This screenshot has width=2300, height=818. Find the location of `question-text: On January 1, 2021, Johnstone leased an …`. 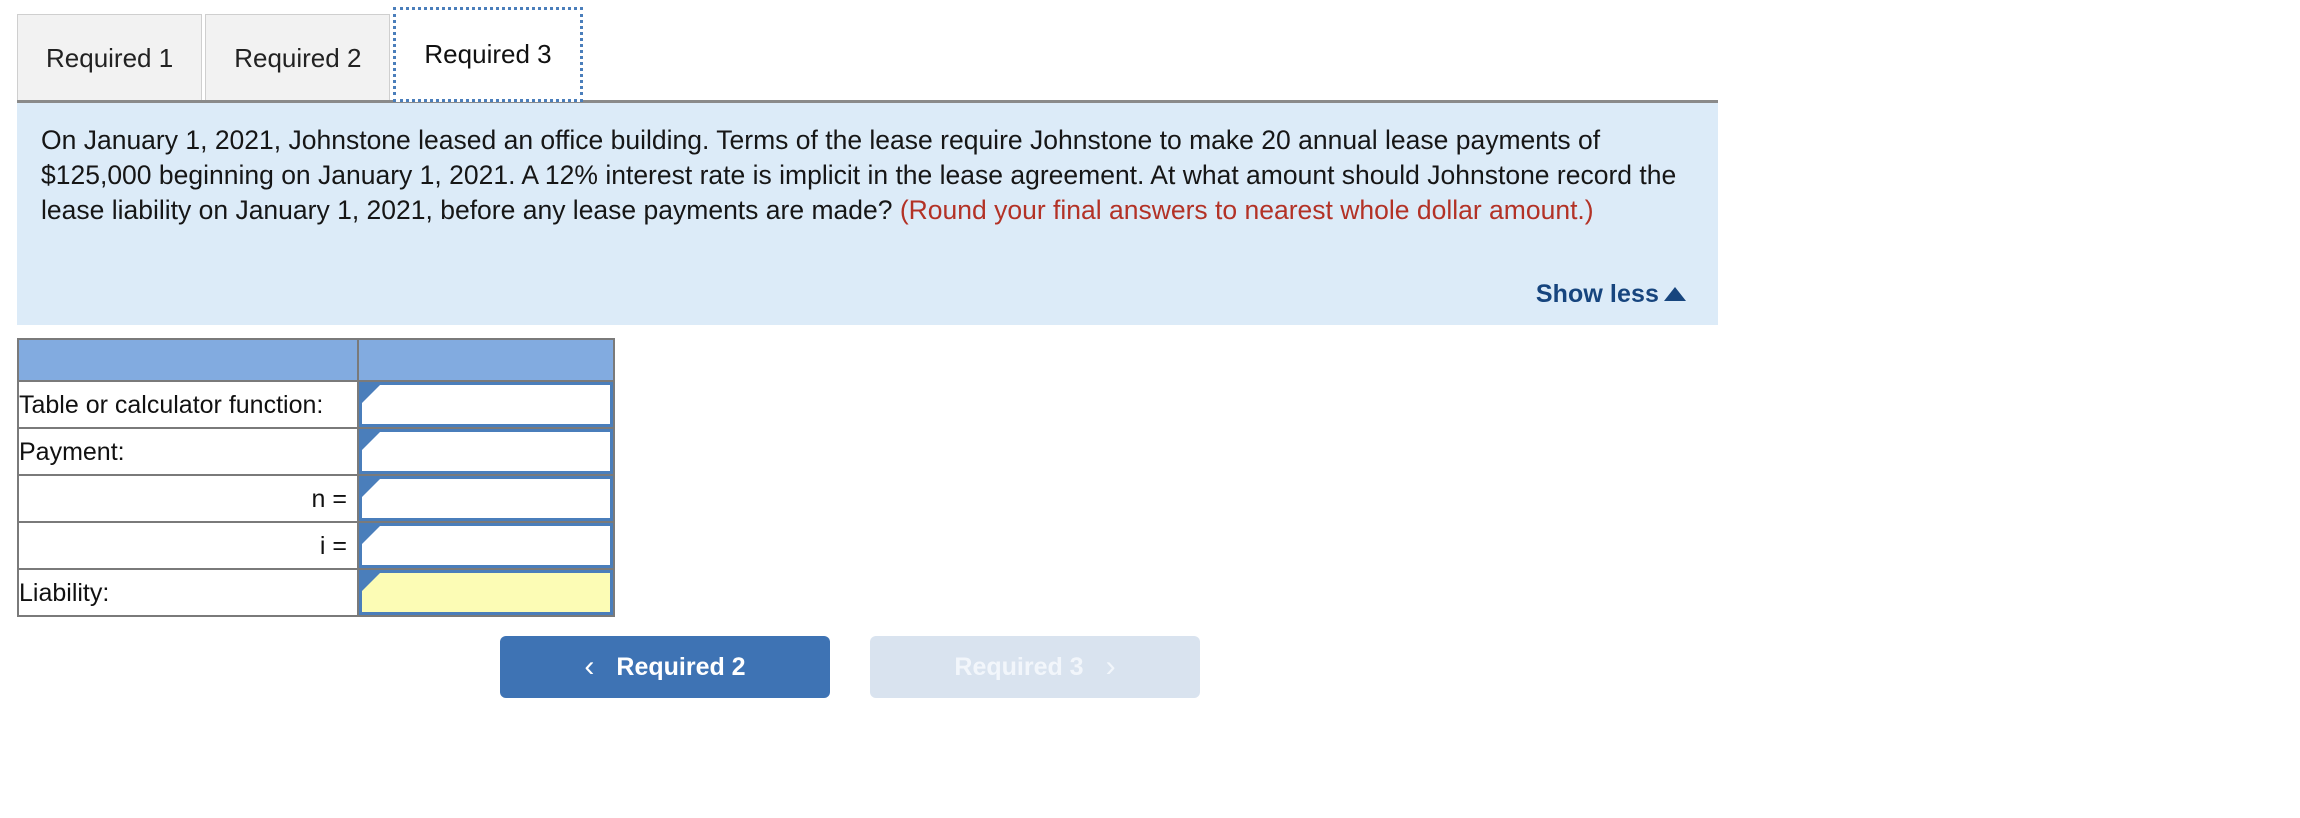

question-text: On January 1, 2021, Johnstone leased an … is located at coordinates (867, 175).